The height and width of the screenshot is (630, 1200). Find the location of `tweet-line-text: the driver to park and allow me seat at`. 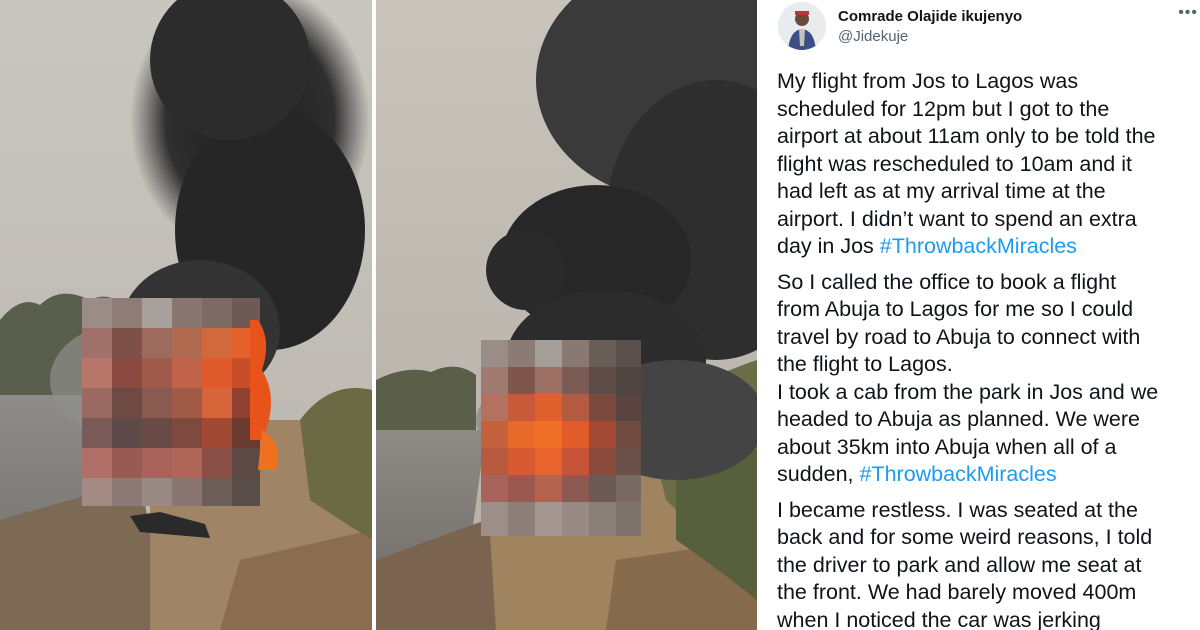

tweet-line-text: the driver to park and allow me seat at is located at coordinates (959, 564).